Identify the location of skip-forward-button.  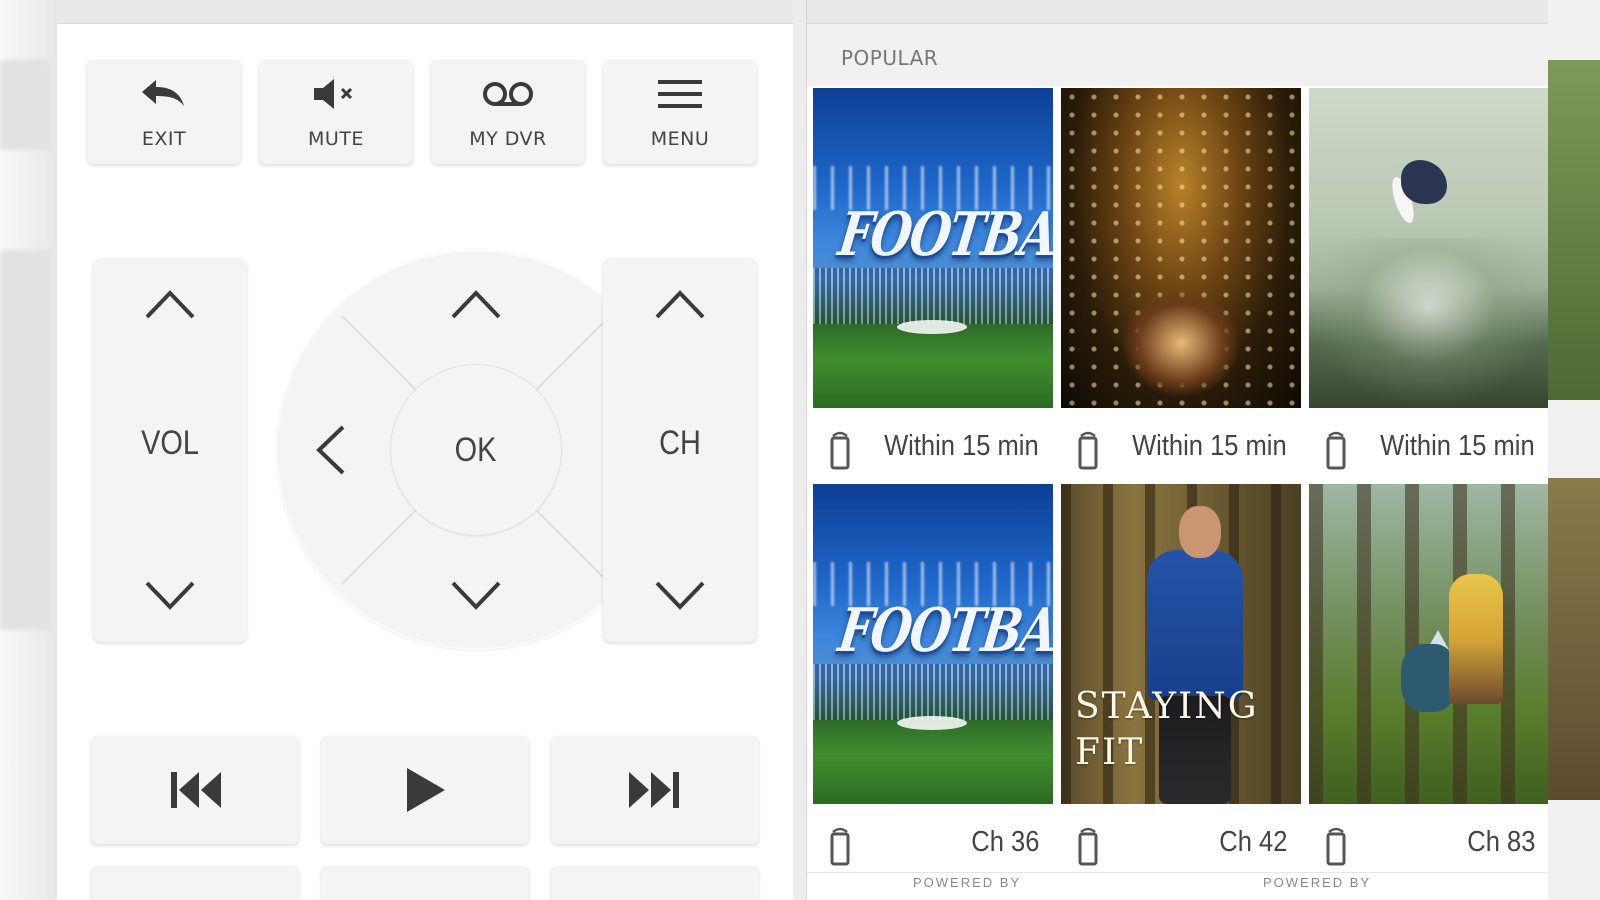
(655, 790).